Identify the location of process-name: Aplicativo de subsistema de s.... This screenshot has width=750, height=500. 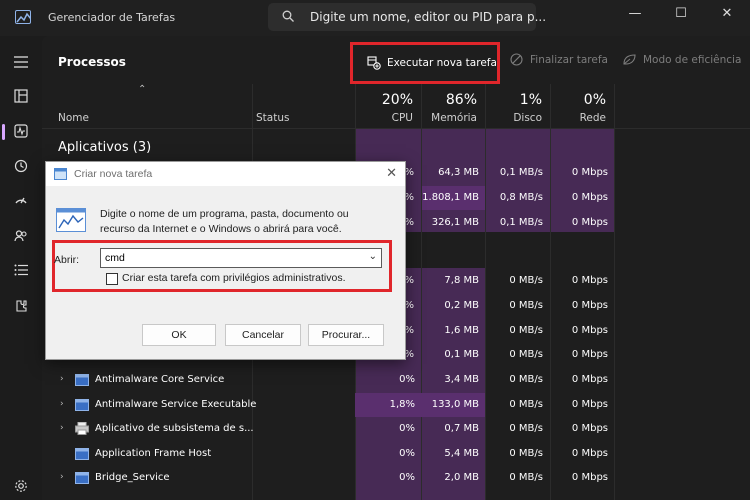
(174, 428).